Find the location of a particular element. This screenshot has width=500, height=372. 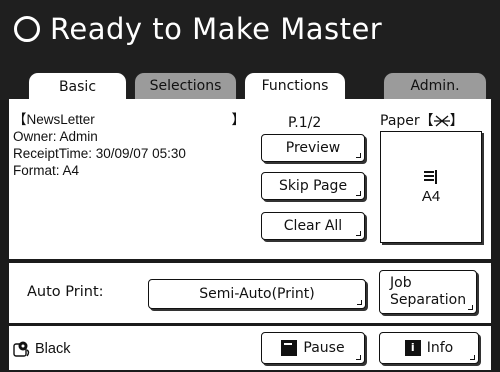

paper-button: A4 is located at coordinates (431, 187).